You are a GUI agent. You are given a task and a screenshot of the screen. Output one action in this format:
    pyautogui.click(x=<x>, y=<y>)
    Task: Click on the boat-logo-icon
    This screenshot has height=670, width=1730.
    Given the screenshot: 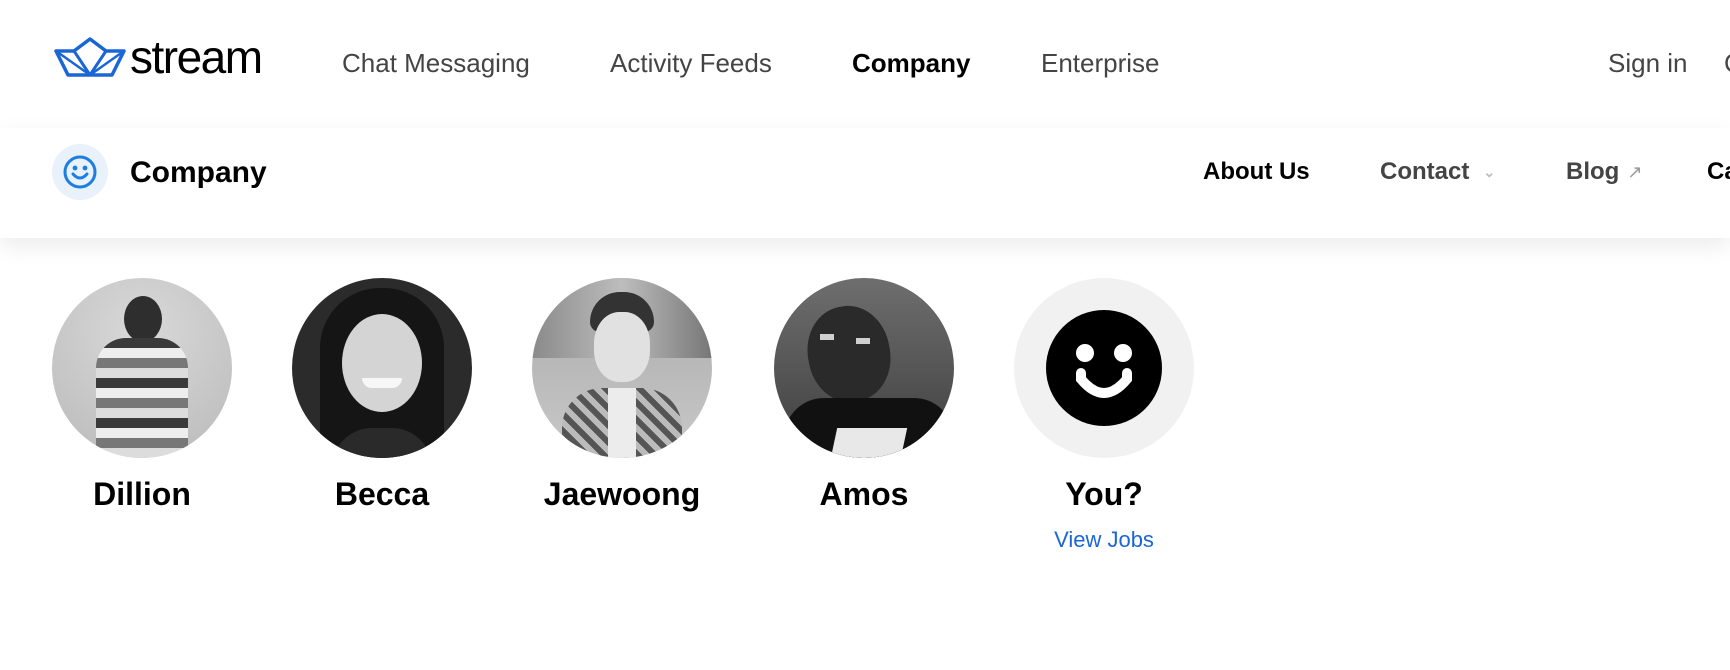 What is the action you would take?
    pyautogui.click(x=90, y=57)
    